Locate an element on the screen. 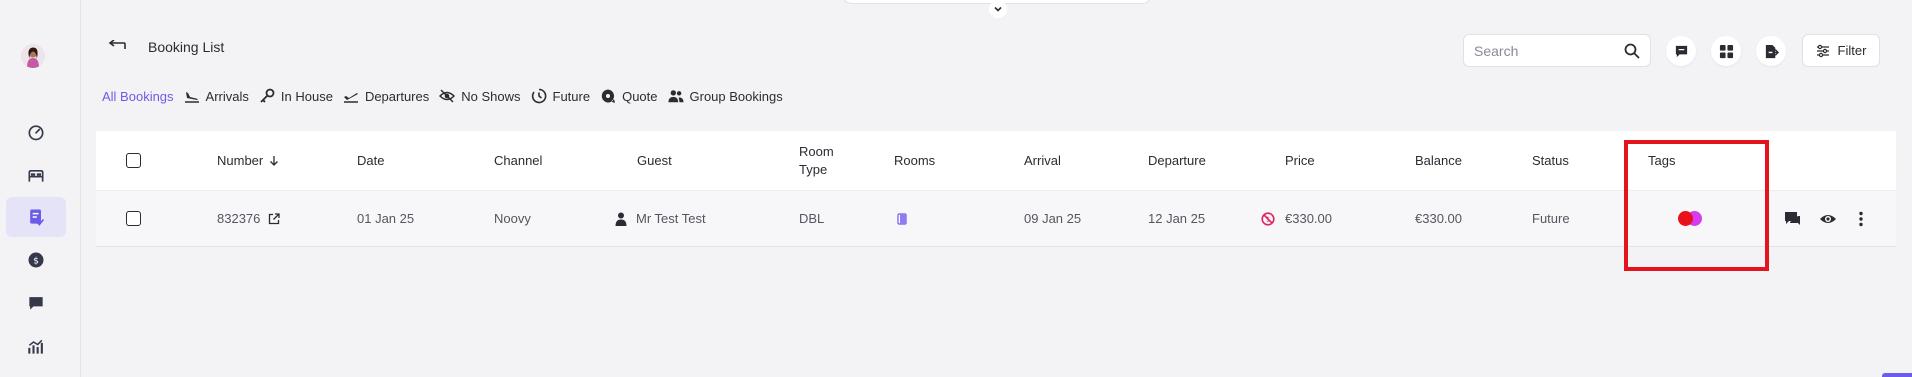 The image size is (1912, 377). eye-icon is located at coordinates (1828, 218).